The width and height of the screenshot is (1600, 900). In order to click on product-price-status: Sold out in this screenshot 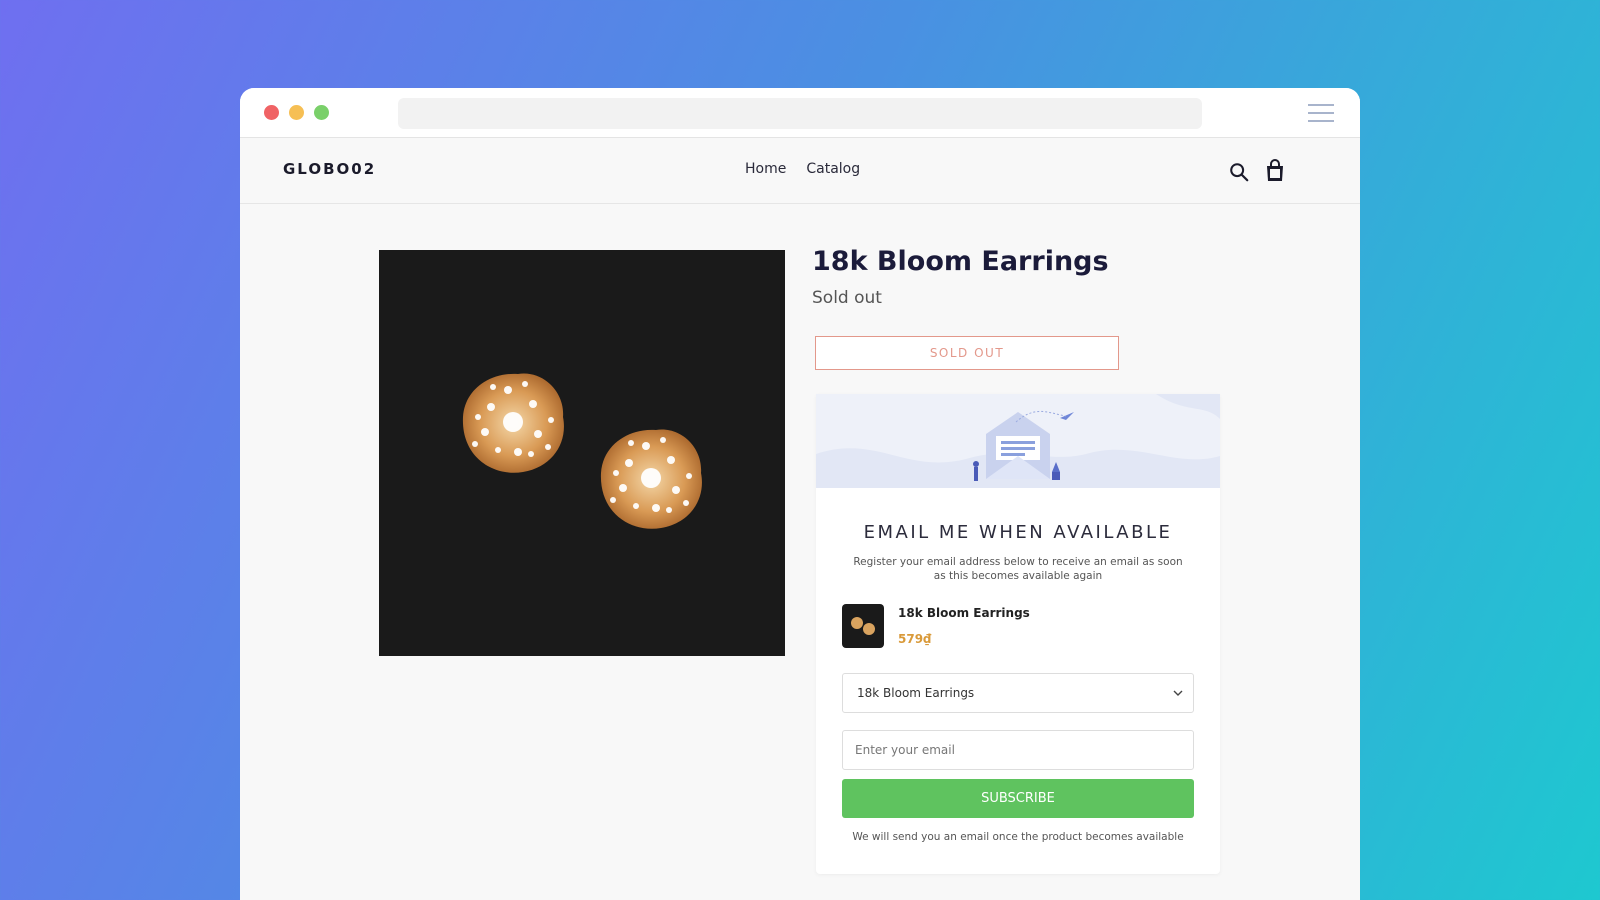, I will do `click(847, 298)`.